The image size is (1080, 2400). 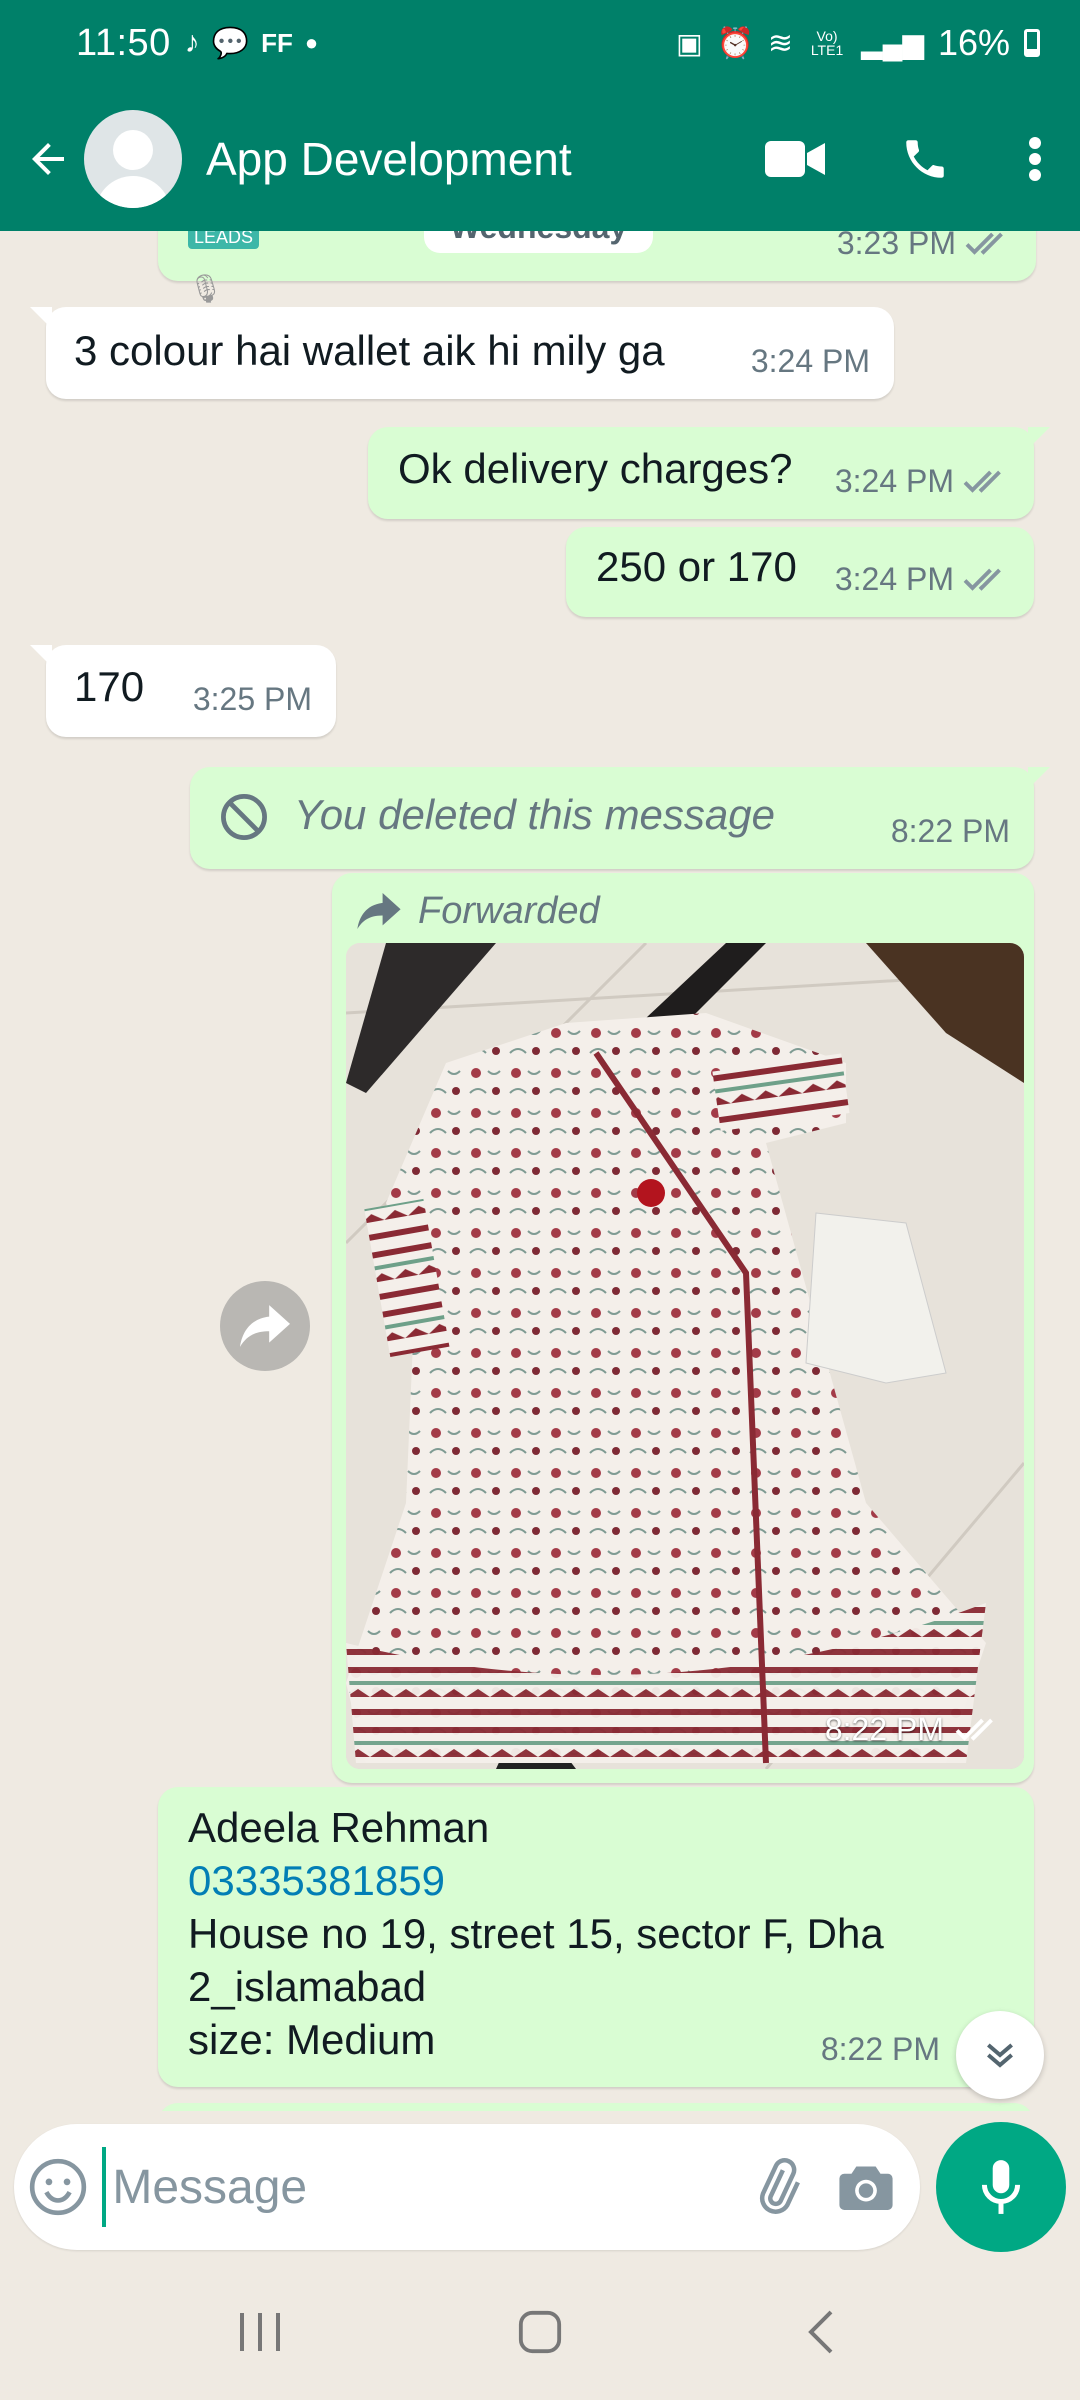 I want to click on back-button, so click(x=48, y=158).